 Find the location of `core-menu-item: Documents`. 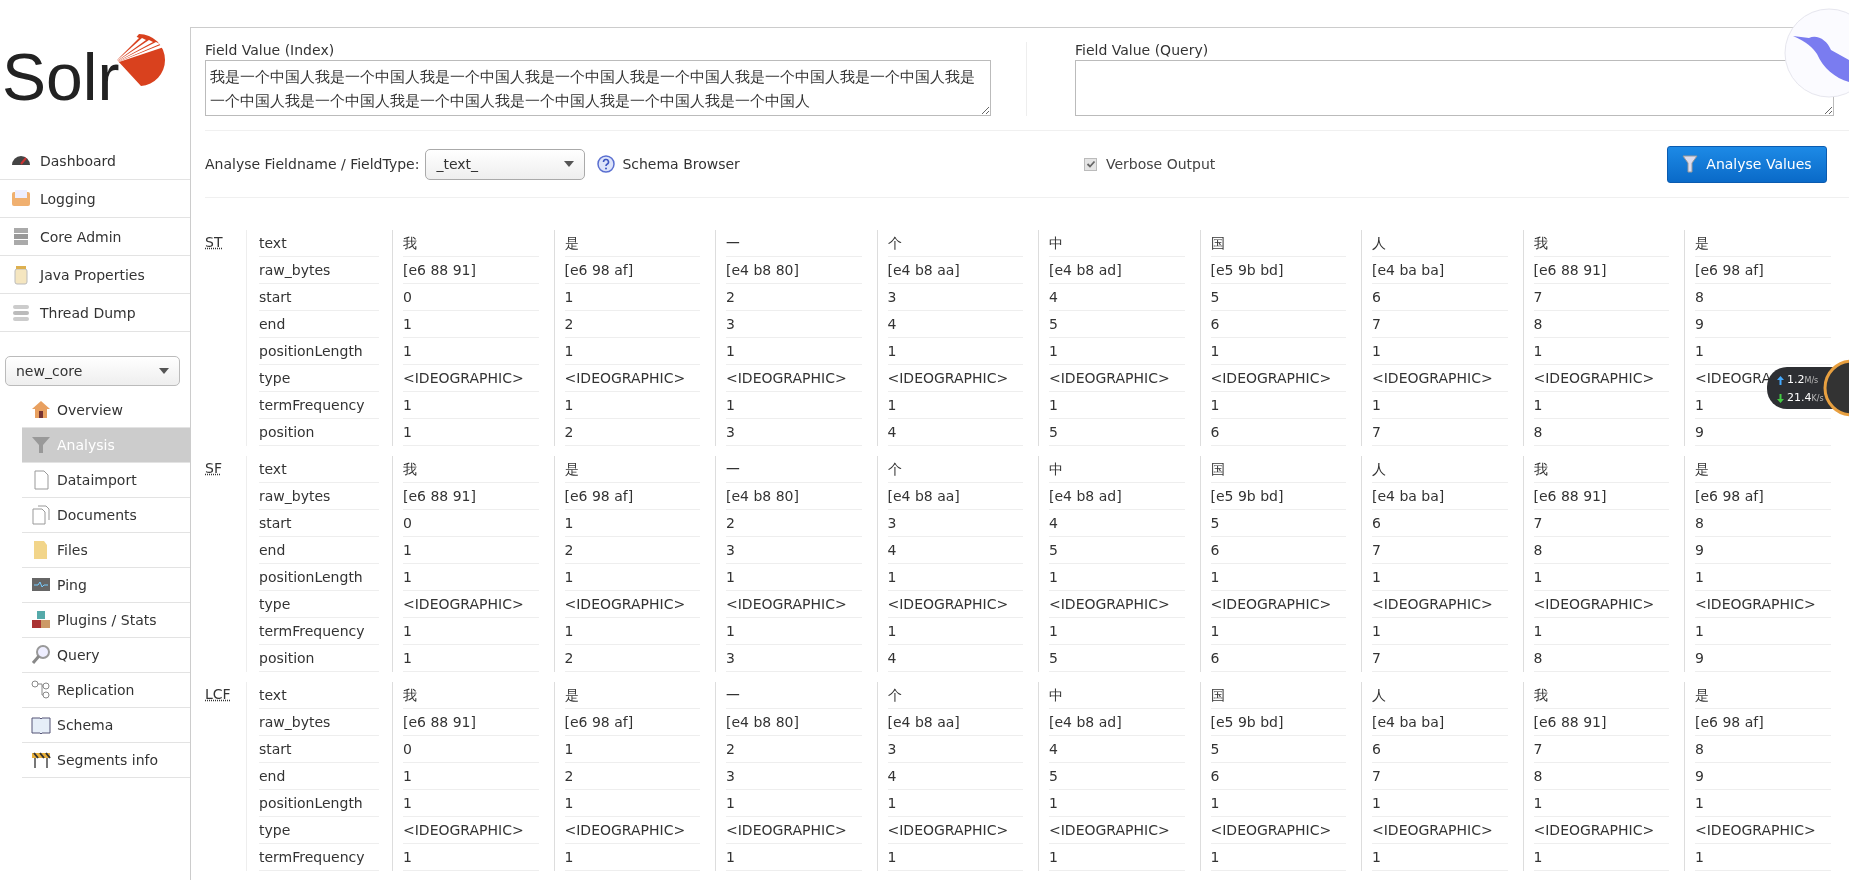

core-menu-item: Documents is located at coordinates (106, 515).